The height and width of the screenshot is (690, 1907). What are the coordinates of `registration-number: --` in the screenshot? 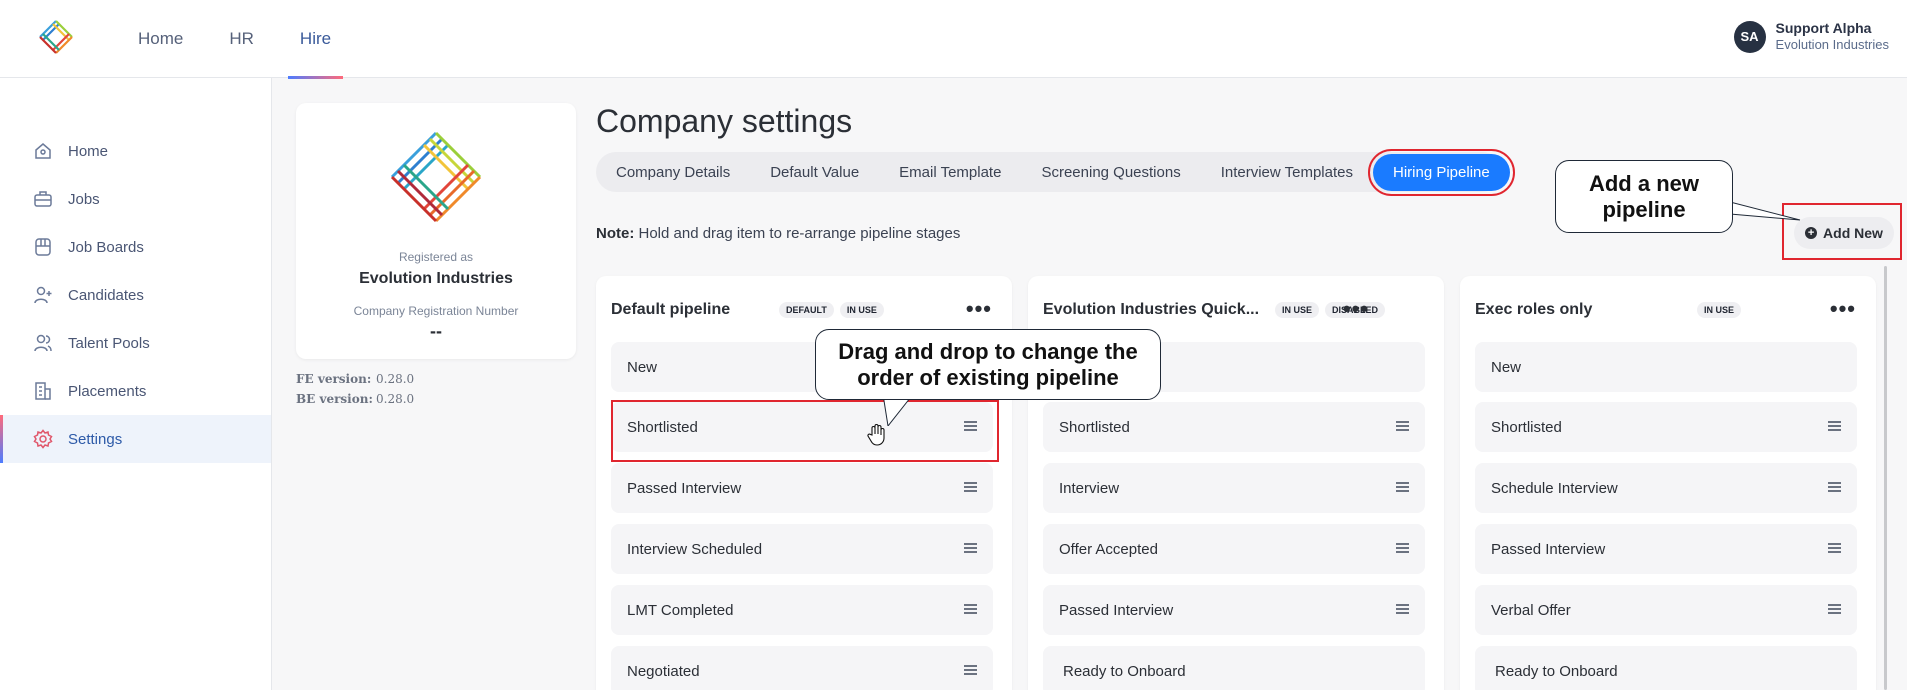 It's located at (436, 331).